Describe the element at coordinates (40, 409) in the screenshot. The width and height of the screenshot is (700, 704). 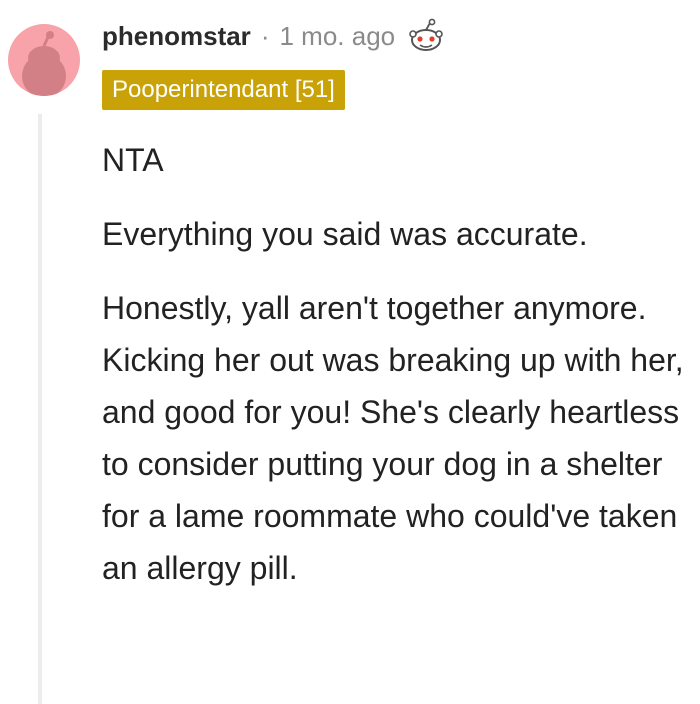
I see `thread-line` at that location.